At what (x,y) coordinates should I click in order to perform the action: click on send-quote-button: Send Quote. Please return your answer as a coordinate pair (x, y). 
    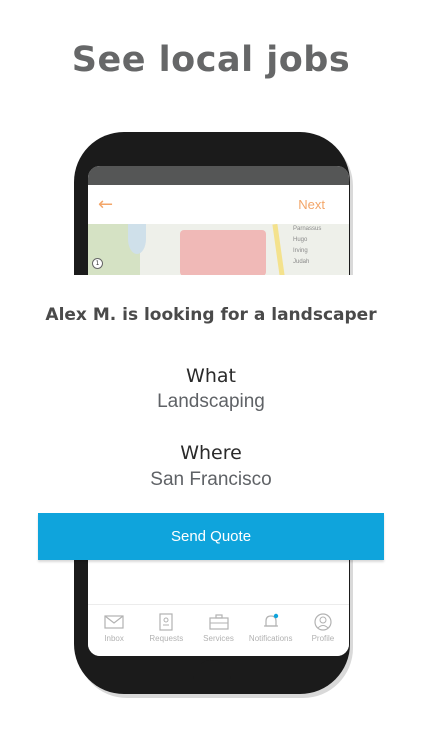
    Looking at the image, I should click on (211, 536).